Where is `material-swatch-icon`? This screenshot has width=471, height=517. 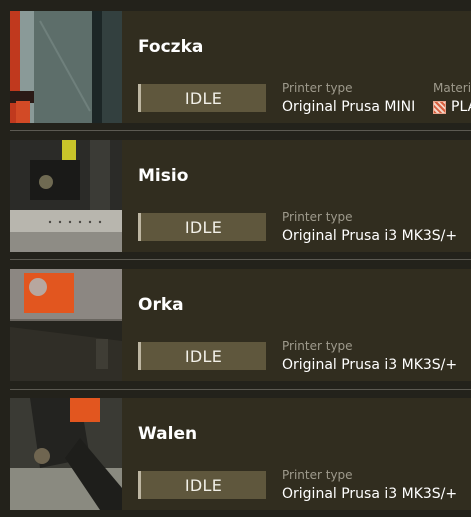 material-swatch-icon is located at coordinates (439, 107).